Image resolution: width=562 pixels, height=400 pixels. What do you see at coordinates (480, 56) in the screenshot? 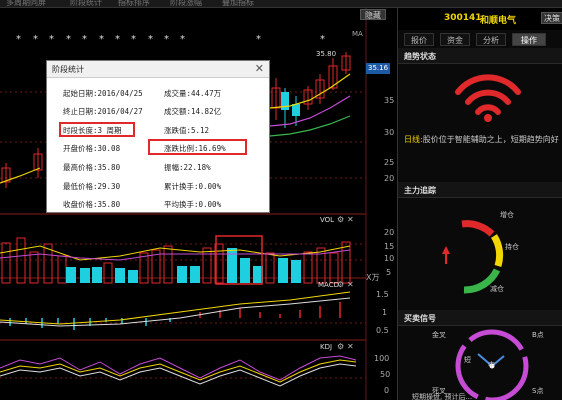
I see `trend-header: 趋势状态` at bounding box center [480, 56].